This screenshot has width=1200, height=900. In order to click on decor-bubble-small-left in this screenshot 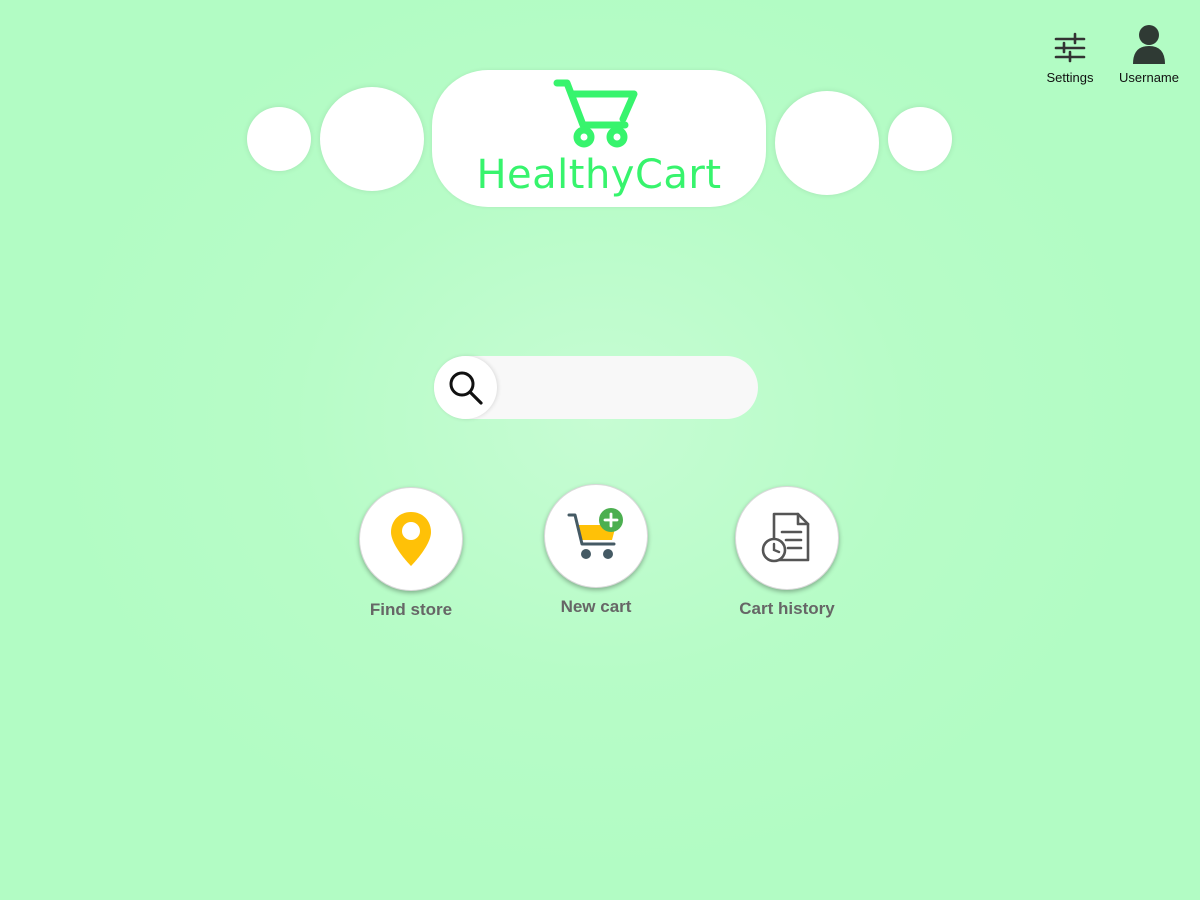, I will do `click(279, 139)`.